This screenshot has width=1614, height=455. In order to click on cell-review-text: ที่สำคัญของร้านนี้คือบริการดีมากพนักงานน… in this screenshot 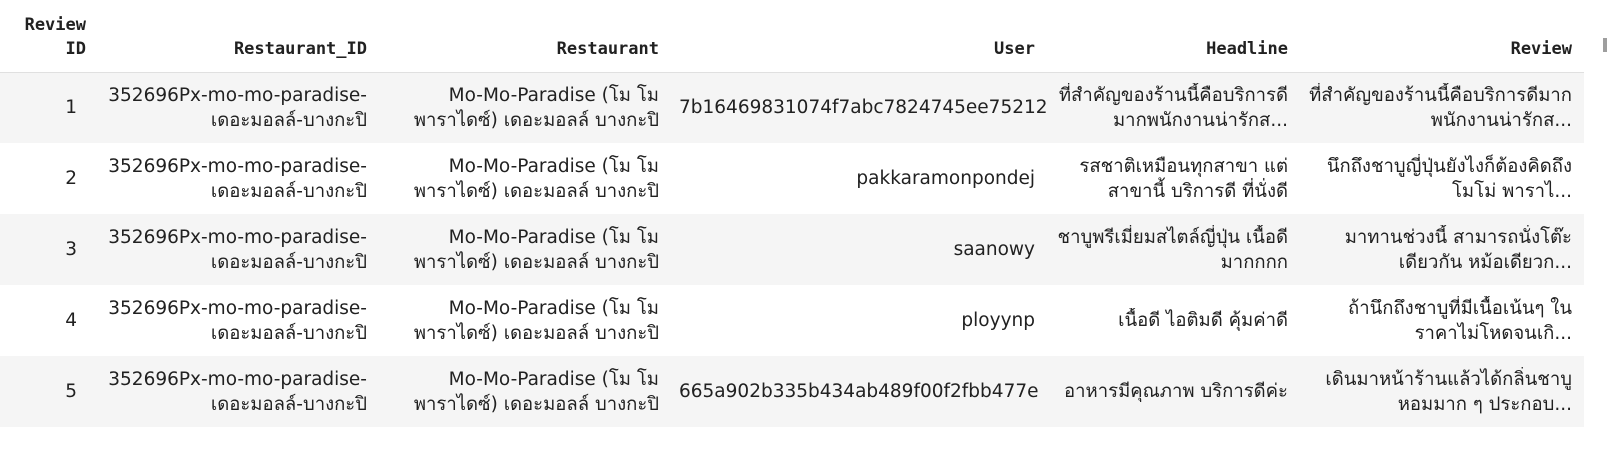, I will do `click(1440, 107)`.